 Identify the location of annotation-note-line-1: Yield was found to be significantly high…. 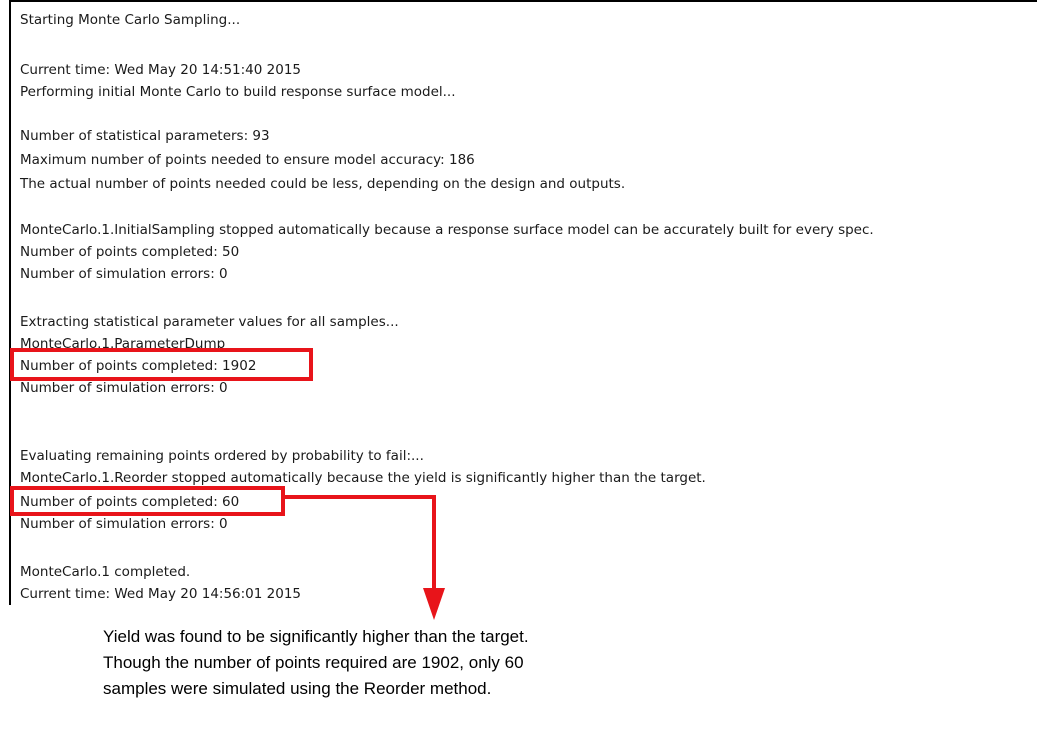
(316, 636).